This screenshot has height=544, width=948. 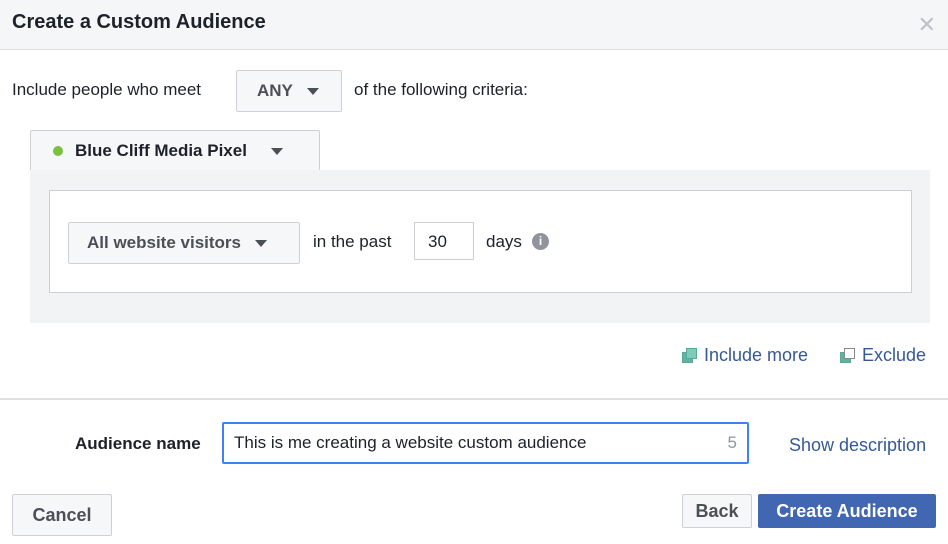 What do you see at coordinates (690, 355) in the screenshot?
I see `include-icon` at bounding box center [690, 355].